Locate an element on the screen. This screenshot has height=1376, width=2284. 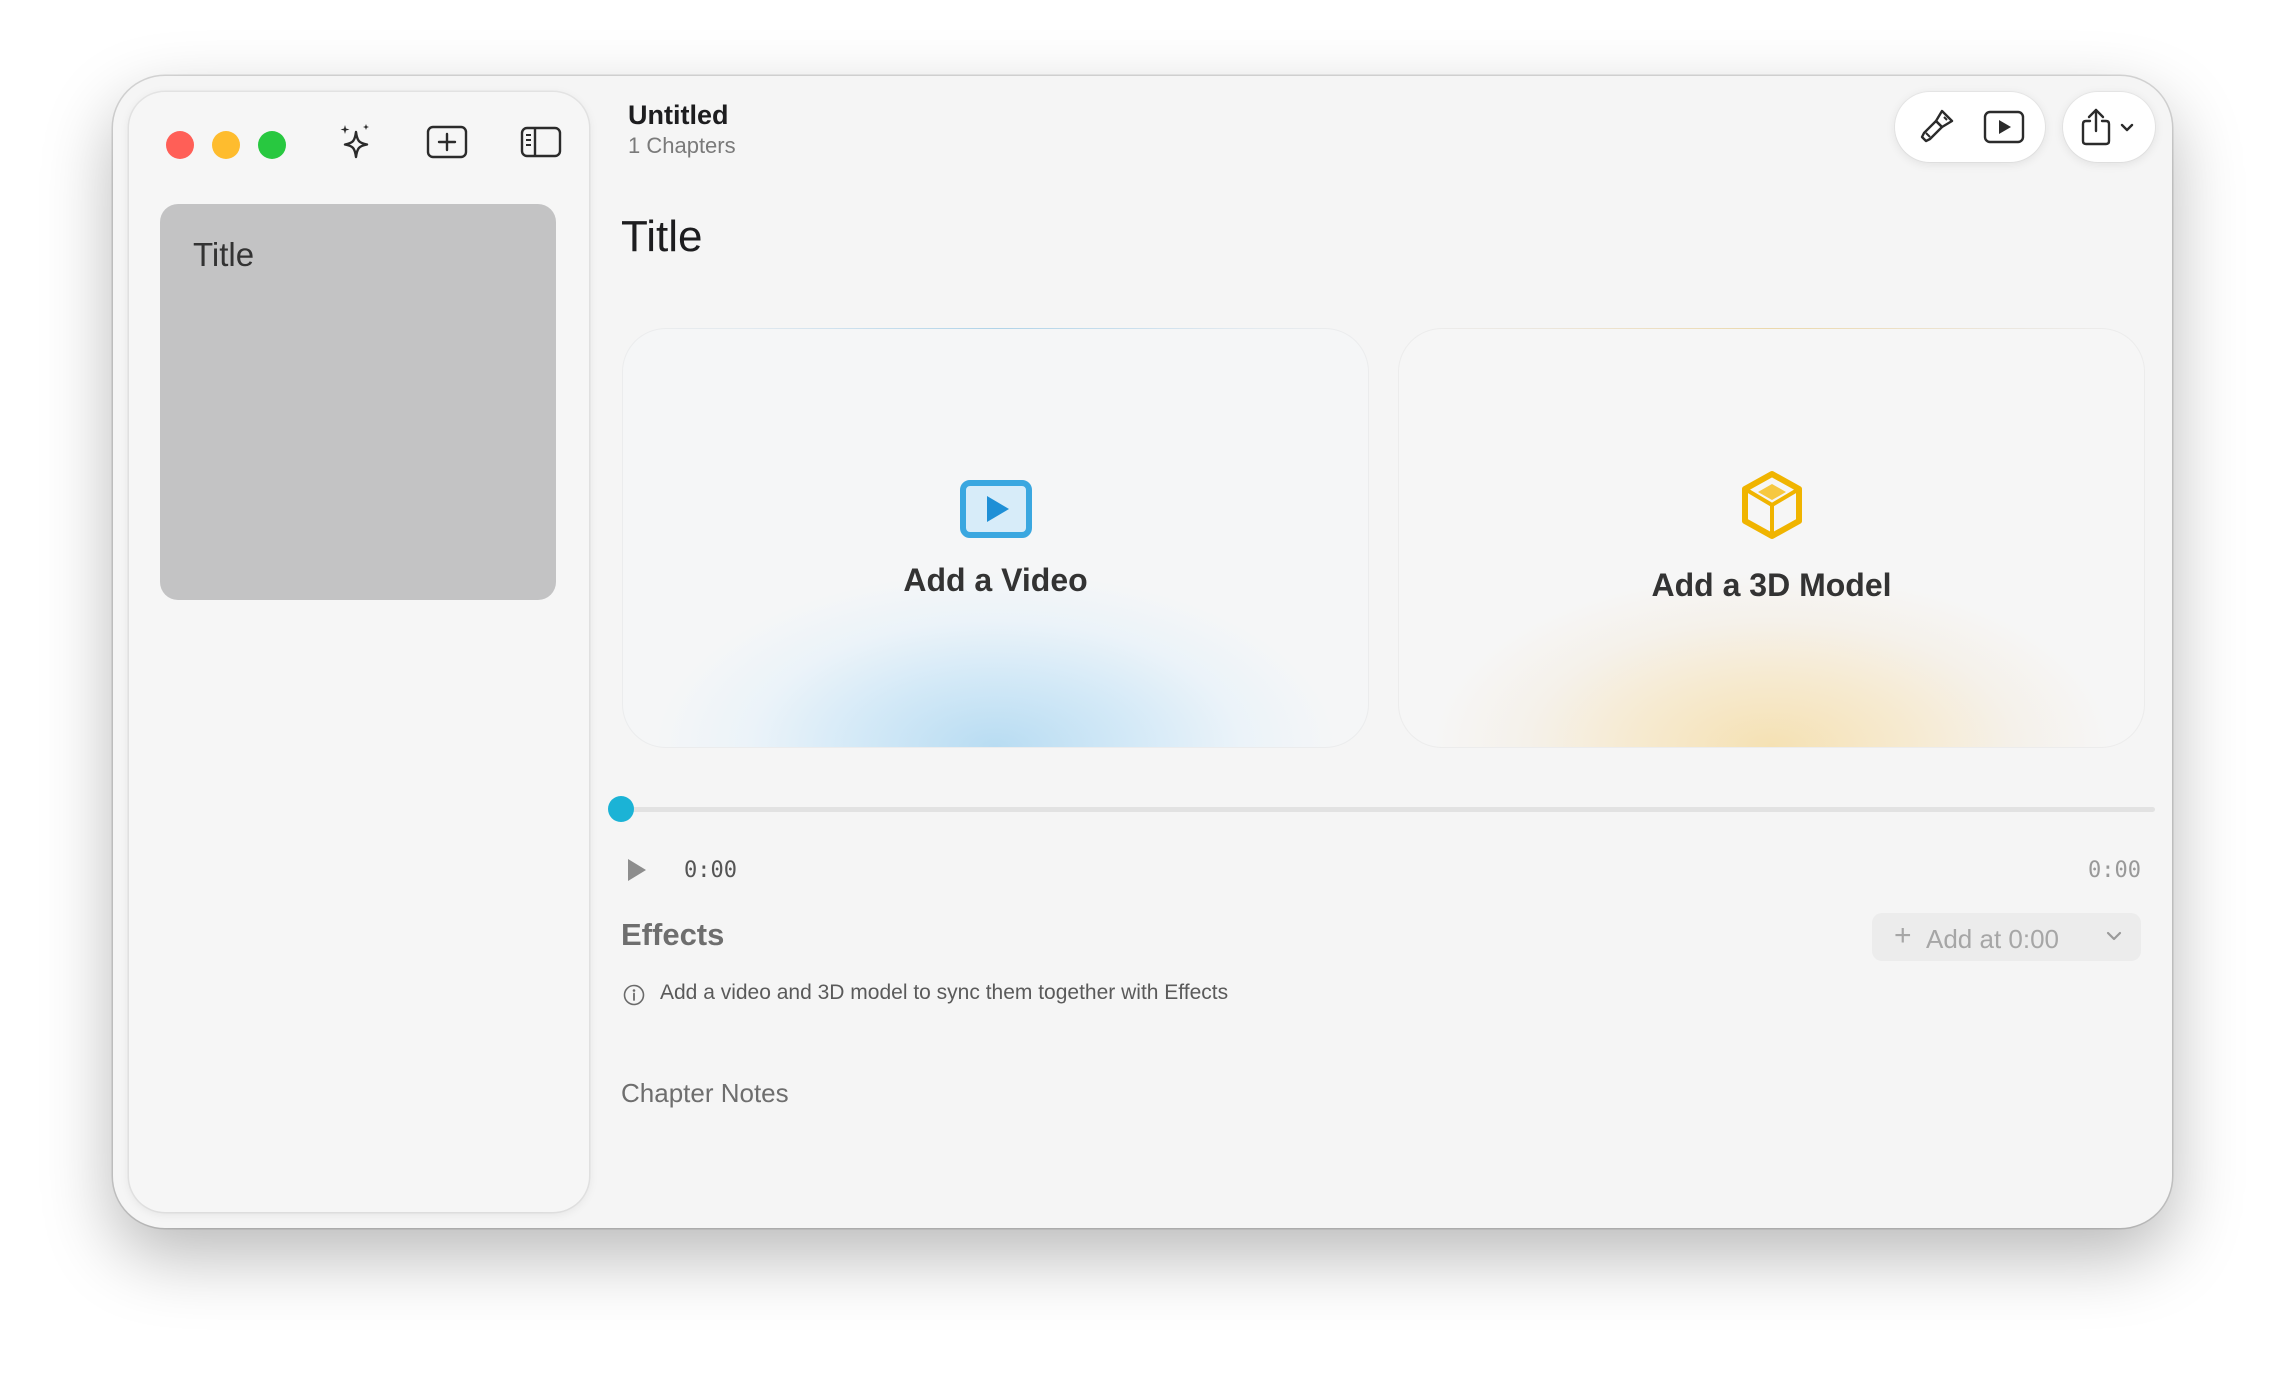
toolbar-group is located at coordinates (1970, 127).